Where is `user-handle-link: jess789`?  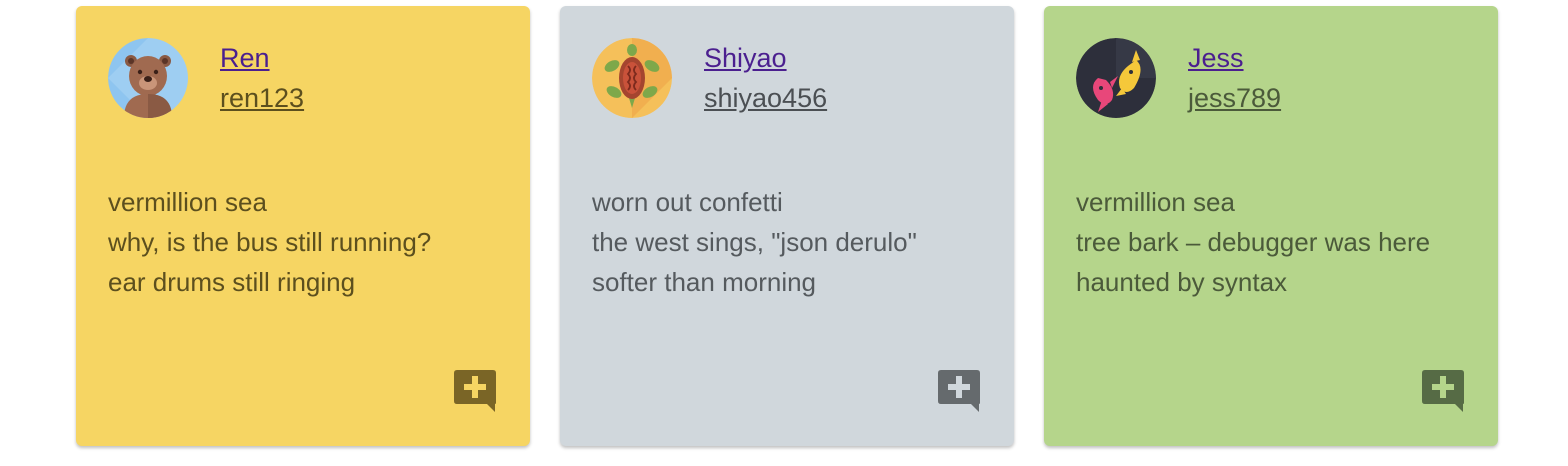
user-handle-link: jess789 is located at coordinates (1234, 98).